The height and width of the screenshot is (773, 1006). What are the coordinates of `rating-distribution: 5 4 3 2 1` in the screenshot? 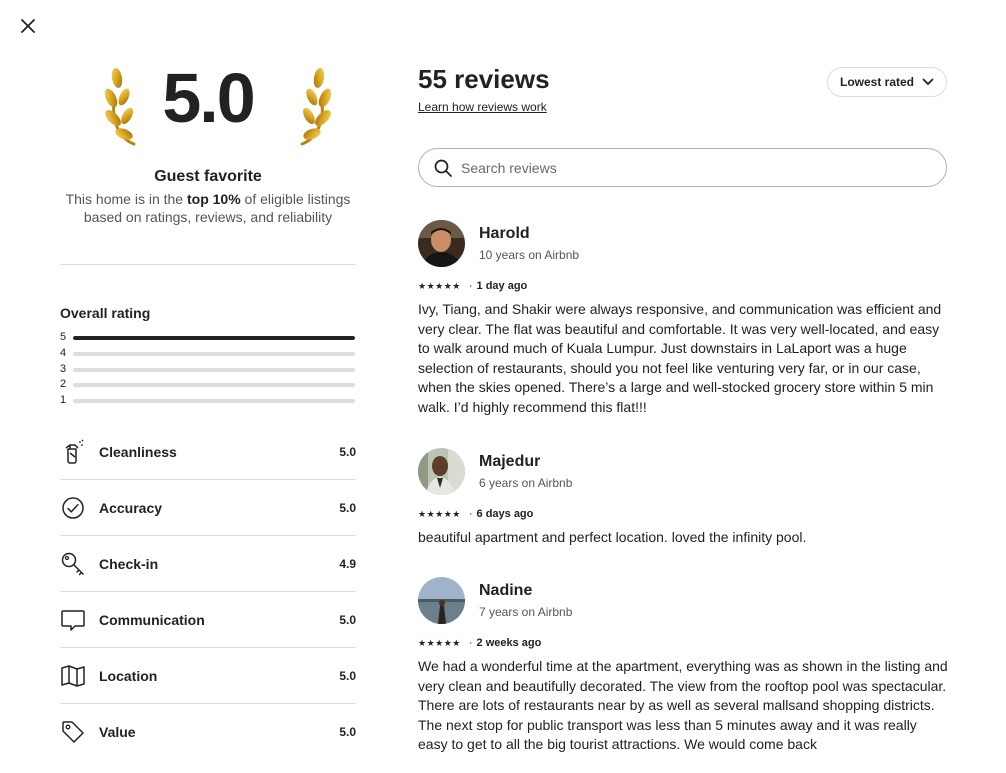 It's located at (208, 370).